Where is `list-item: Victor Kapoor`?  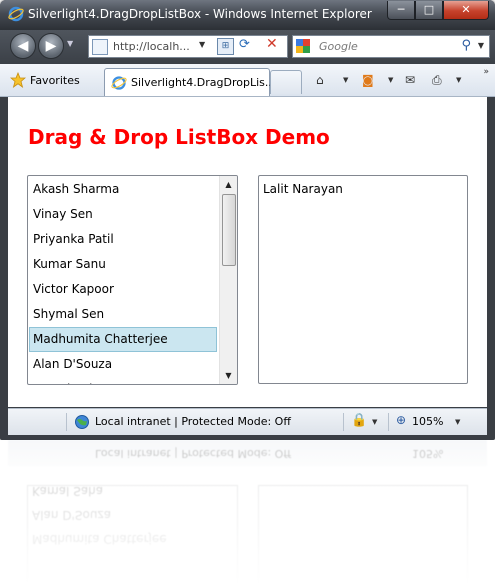
list-item: Victor Kapoor is located at coordinates (123, 289).